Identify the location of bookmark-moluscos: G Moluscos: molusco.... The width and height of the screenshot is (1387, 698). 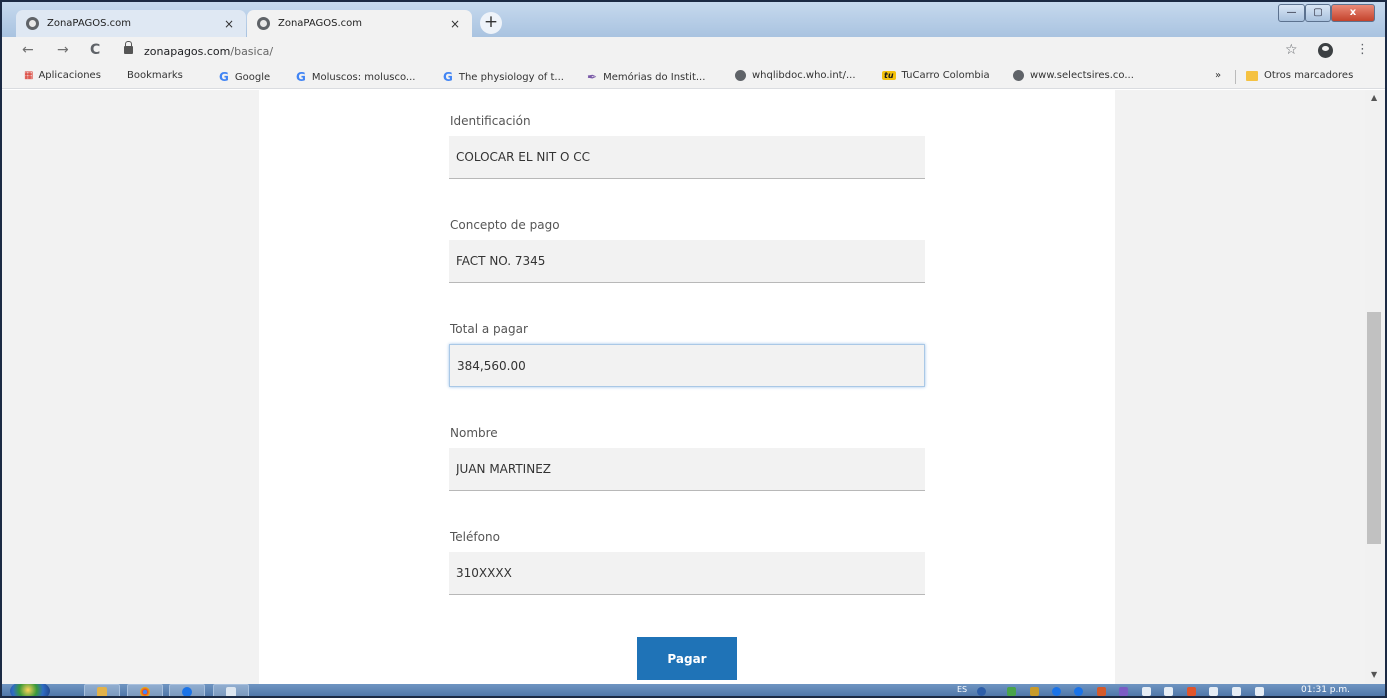
(355, 77).